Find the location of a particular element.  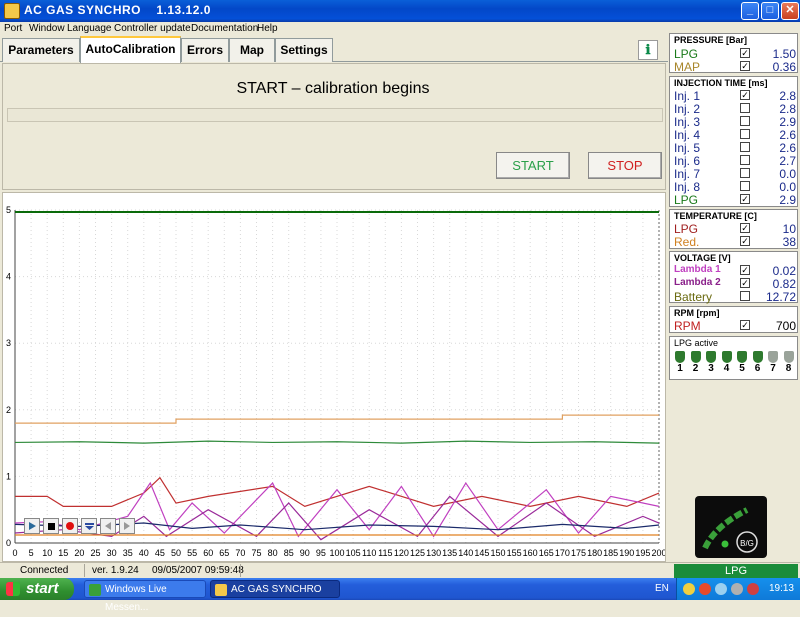

rpm-row: RPM ✓ 700 is located at coordinates (735, 326).